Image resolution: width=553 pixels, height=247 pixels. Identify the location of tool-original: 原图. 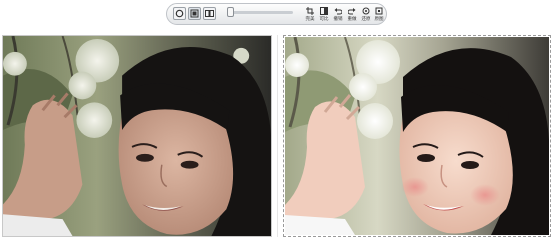
(379, 16).